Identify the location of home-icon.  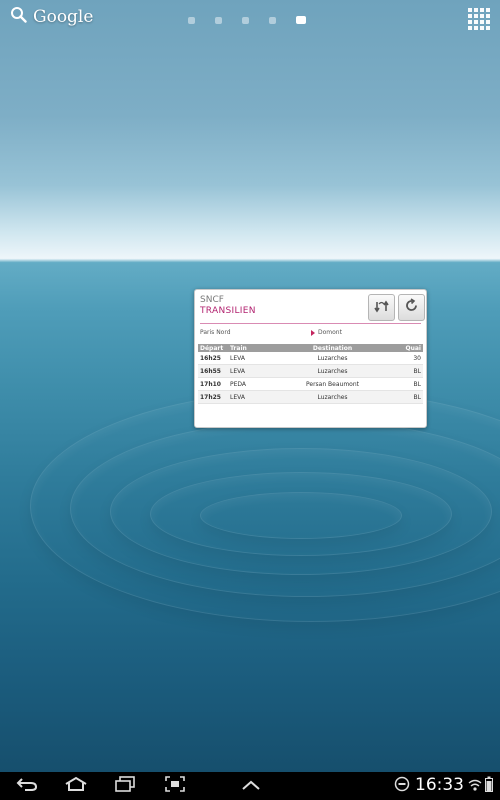
(76, 786).